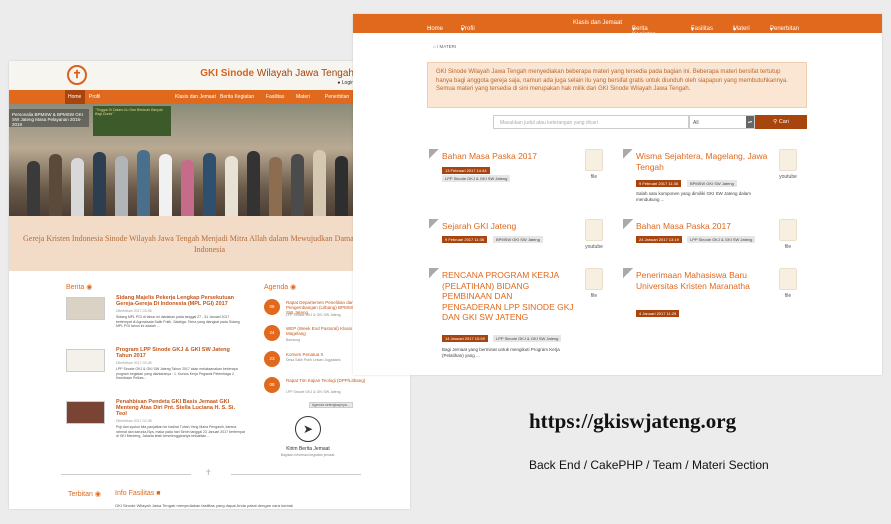 The height and width of the screenshot is (524, 891). Describe the element at coordinates (434, 46) in the screenshot. I see `home-icon: ⌂` at that location.